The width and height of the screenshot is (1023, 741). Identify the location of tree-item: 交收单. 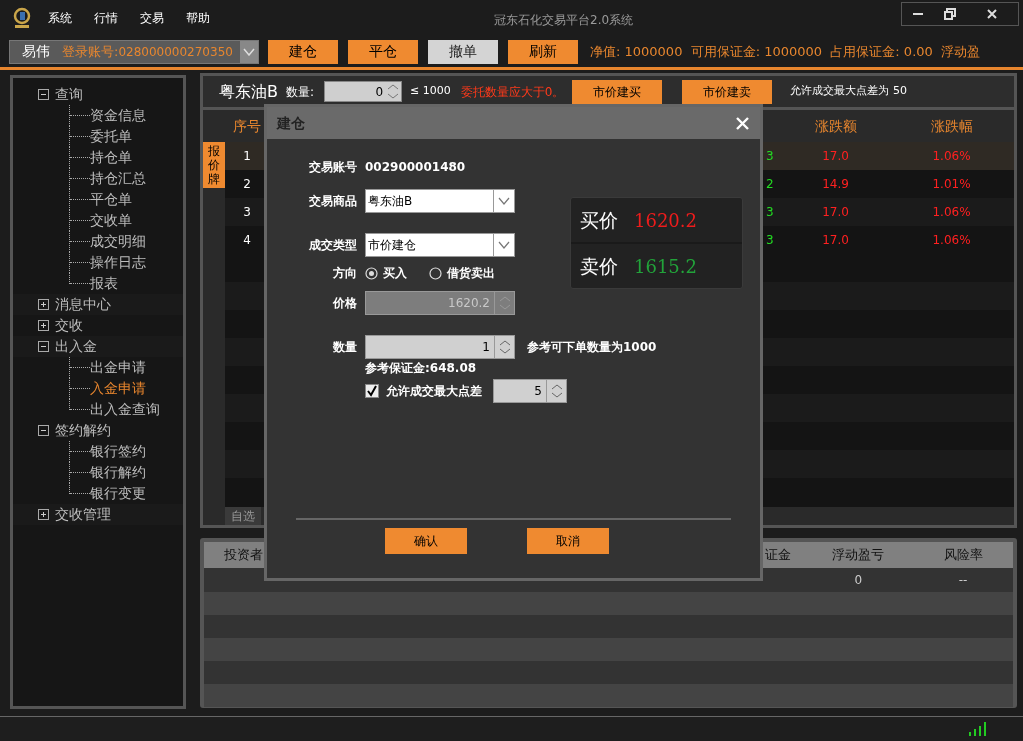
(111, 220).